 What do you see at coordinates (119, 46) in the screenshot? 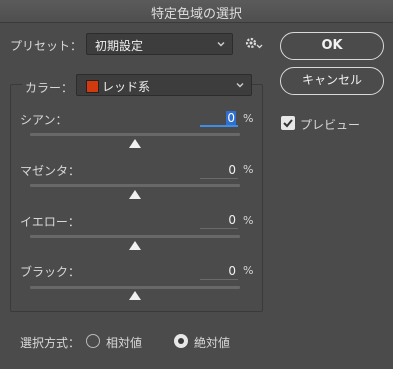
I see `preset-value: 初期設定` at bounding box center [119, 46].